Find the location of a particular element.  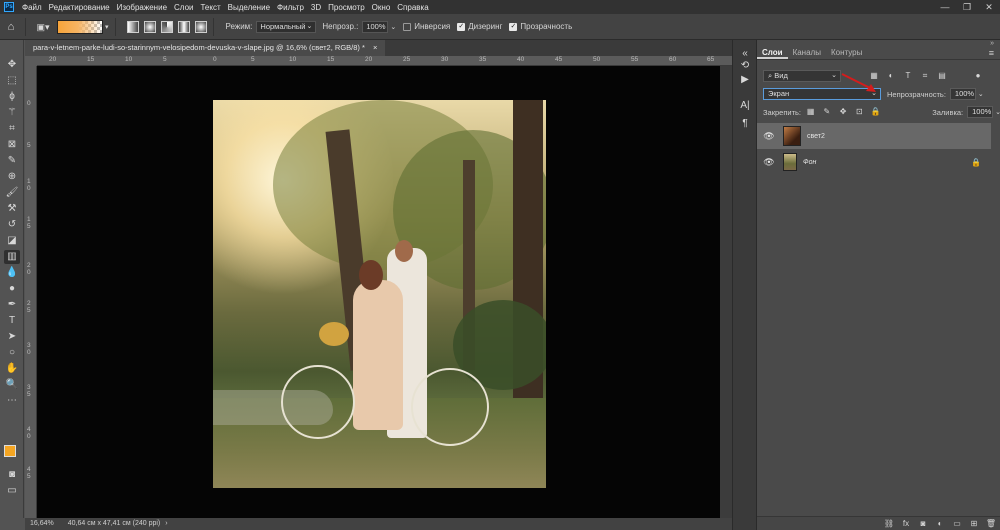

menu-layer: Слои is located at coordinates (183, 7).